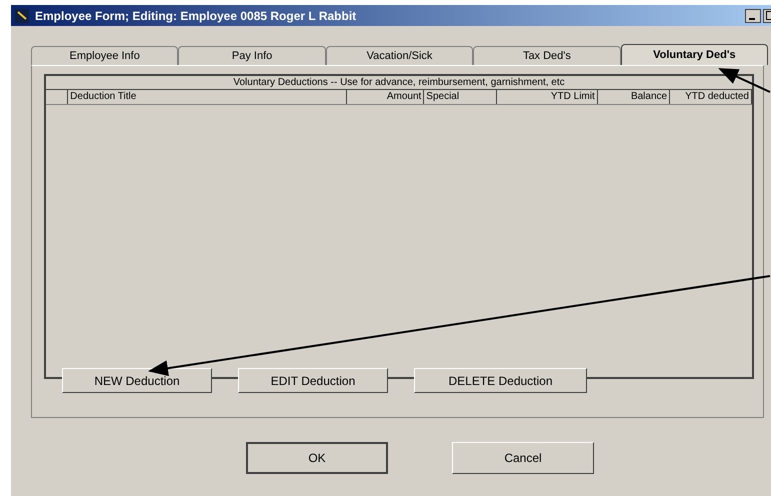 The image size is (771, 496). Describe the element at coordinates (385, 97) in the screenshot. I see `column-header: Amount` at that location.